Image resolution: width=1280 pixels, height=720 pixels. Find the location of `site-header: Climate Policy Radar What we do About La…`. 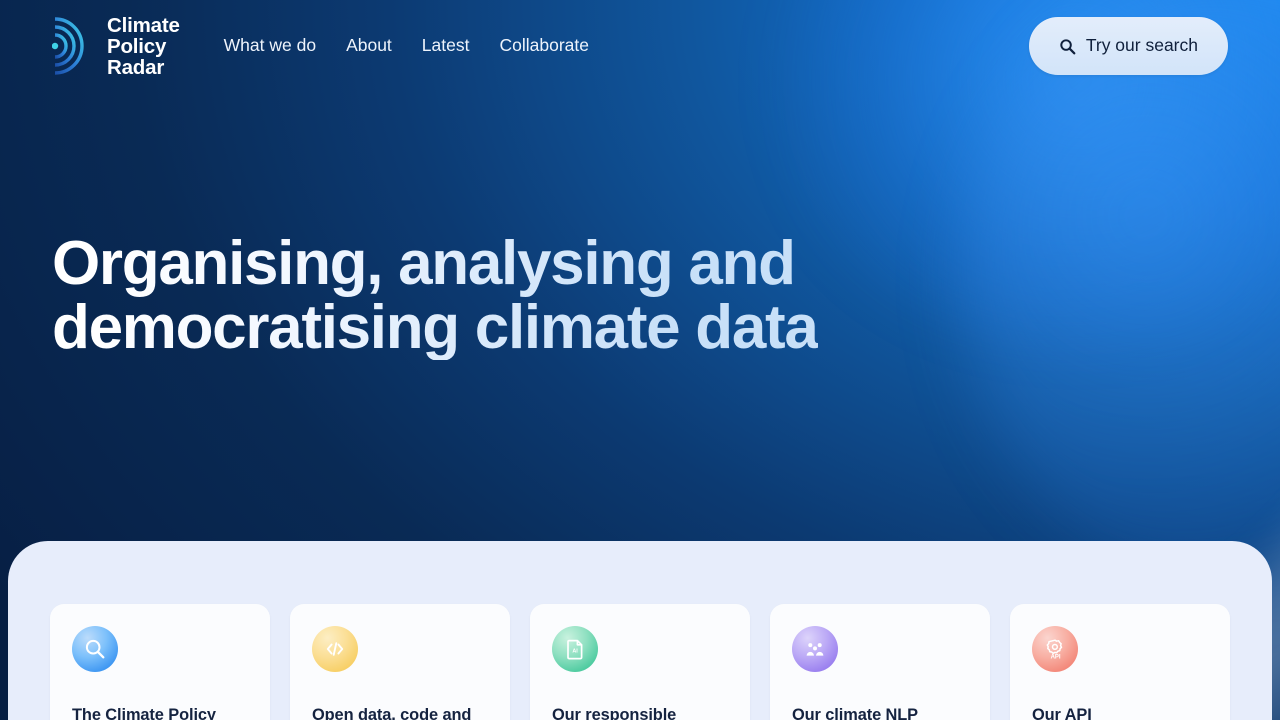

site-header: Climate Policy Radar What we do About La… is located at coordinates (640, 46).